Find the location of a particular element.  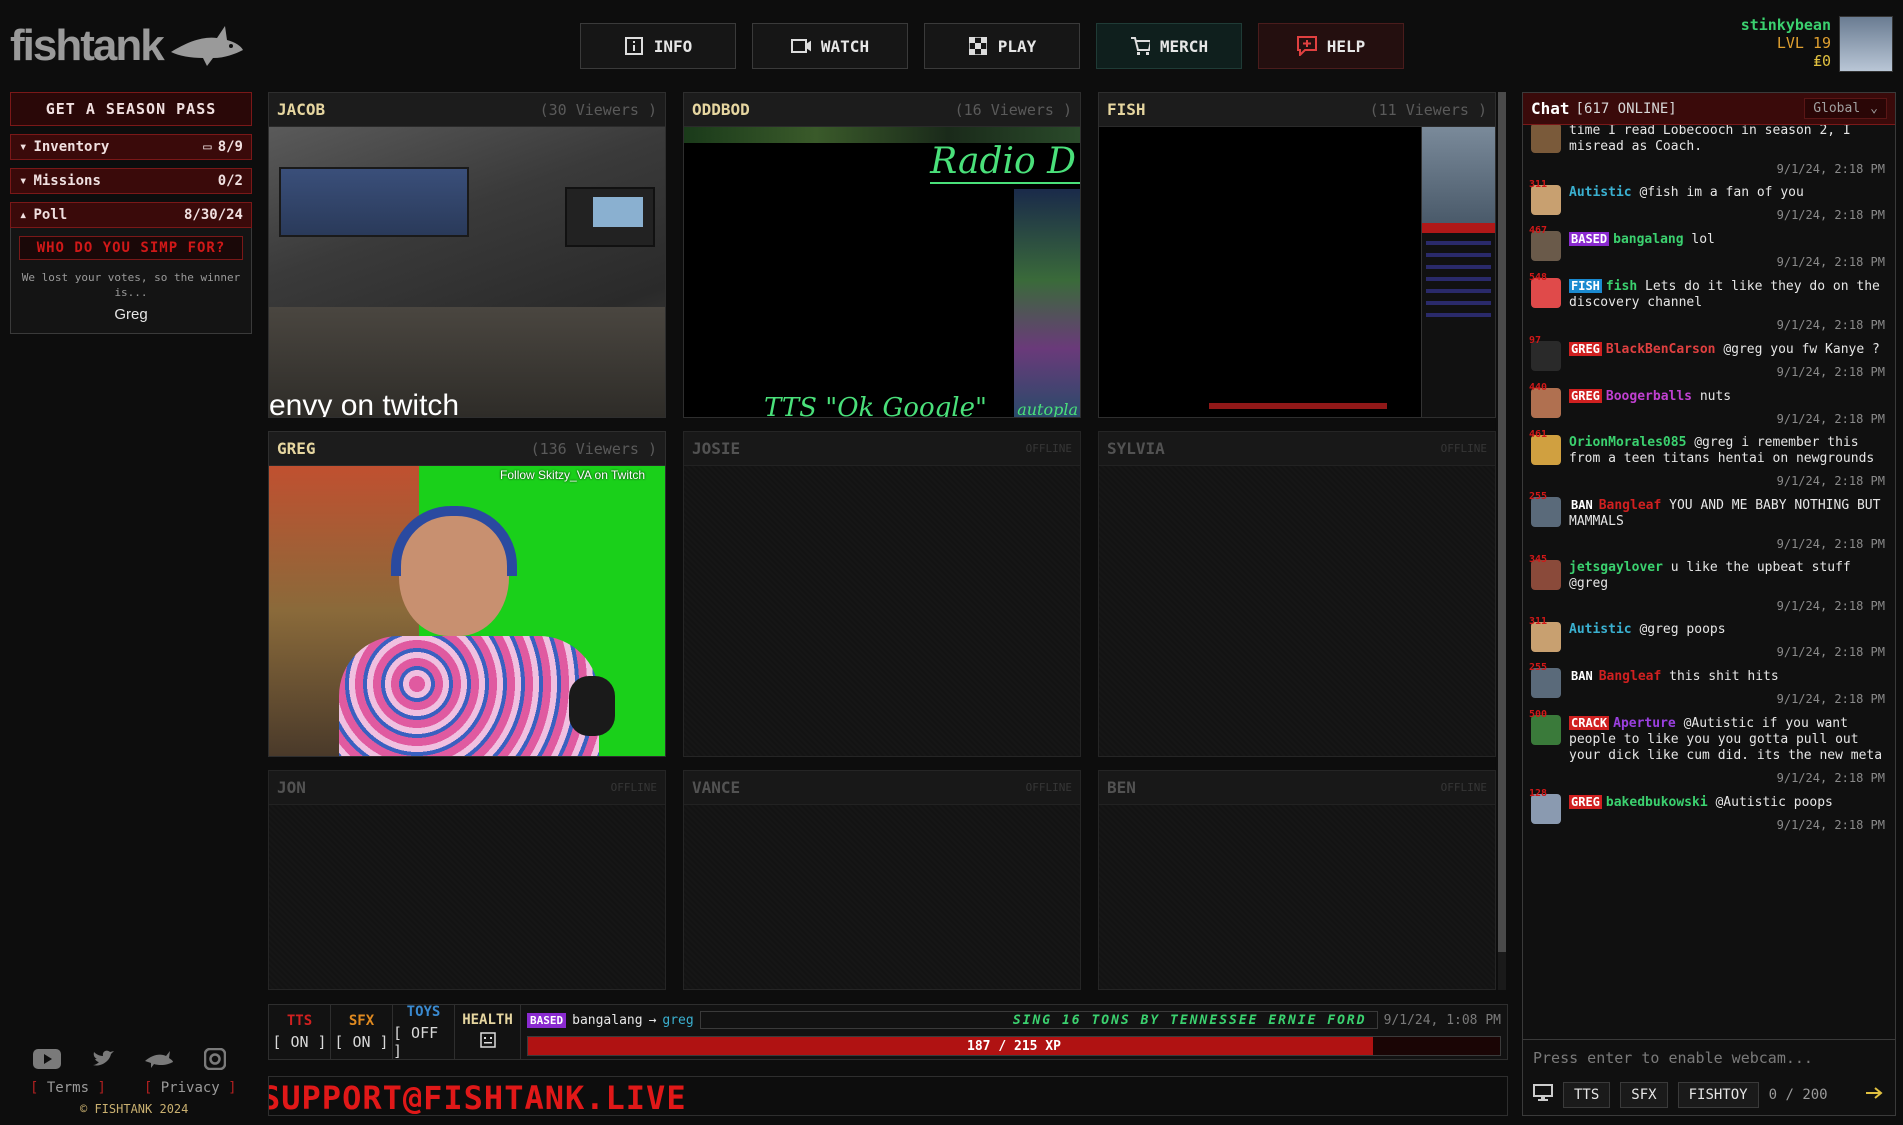

chat-level: 255 is located at coordinates (1538, 667).